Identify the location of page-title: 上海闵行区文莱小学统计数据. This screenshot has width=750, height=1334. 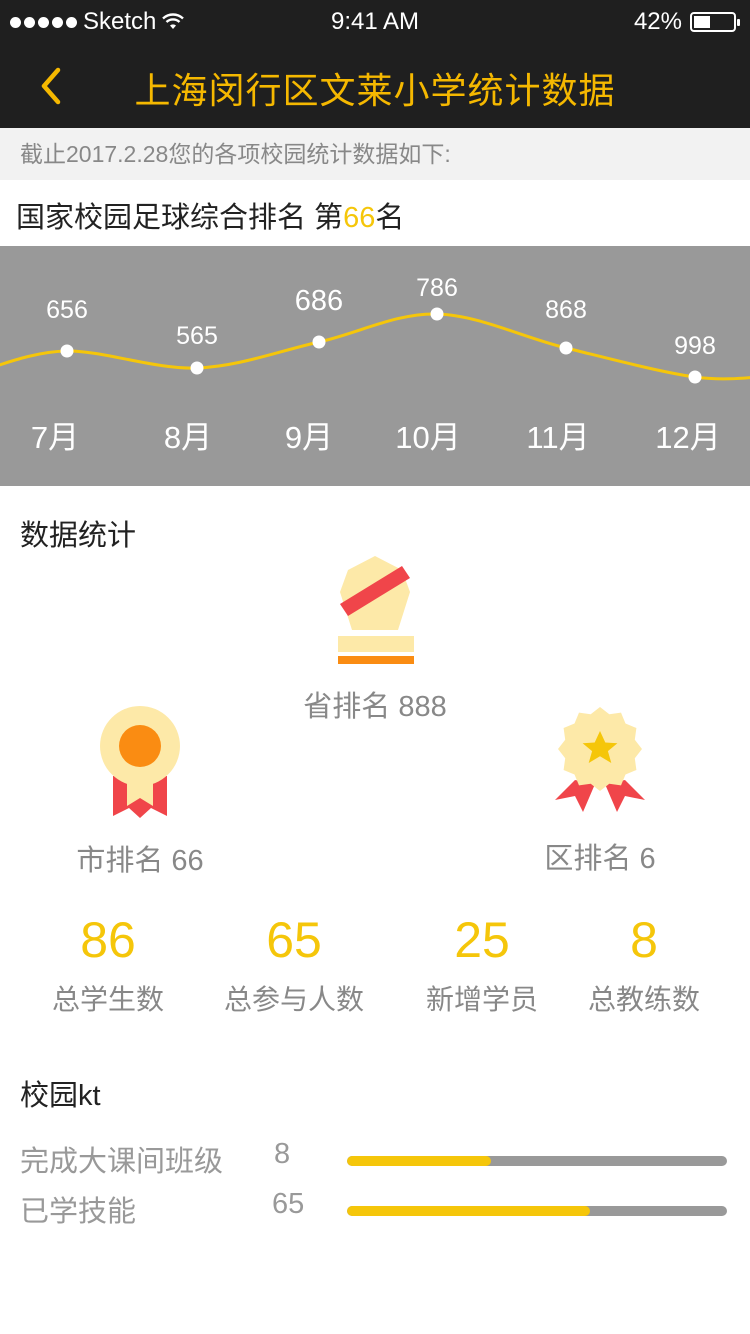
(375, 90).